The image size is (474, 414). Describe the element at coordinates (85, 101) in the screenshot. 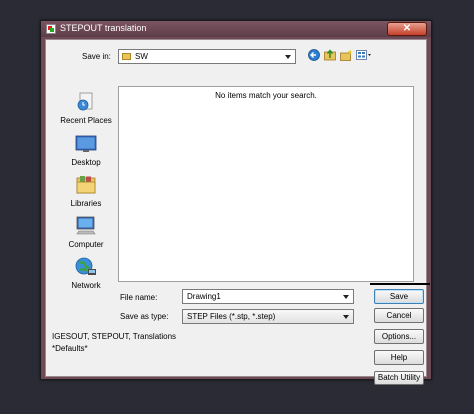

I see `recent-places-icon` at that location.